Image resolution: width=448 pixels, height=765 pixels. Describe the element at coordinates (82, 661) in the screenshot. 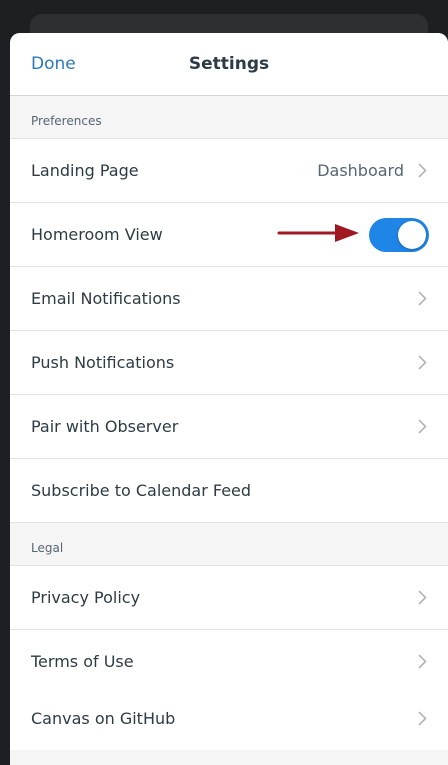

I see `row-label: Terms of Use` at that location.